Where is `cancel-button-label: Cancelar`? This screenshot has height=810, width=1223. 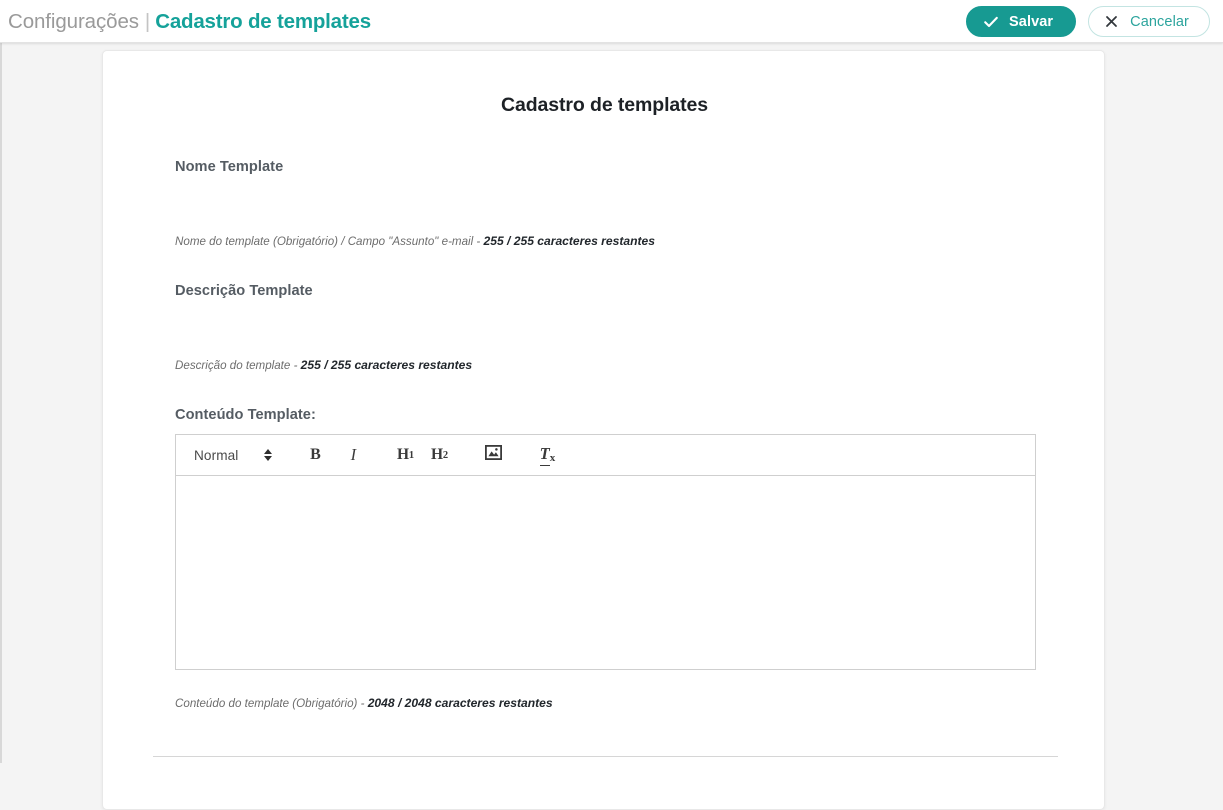
cancel-button-label: Cancelar is located at coordinates (1159, 21).